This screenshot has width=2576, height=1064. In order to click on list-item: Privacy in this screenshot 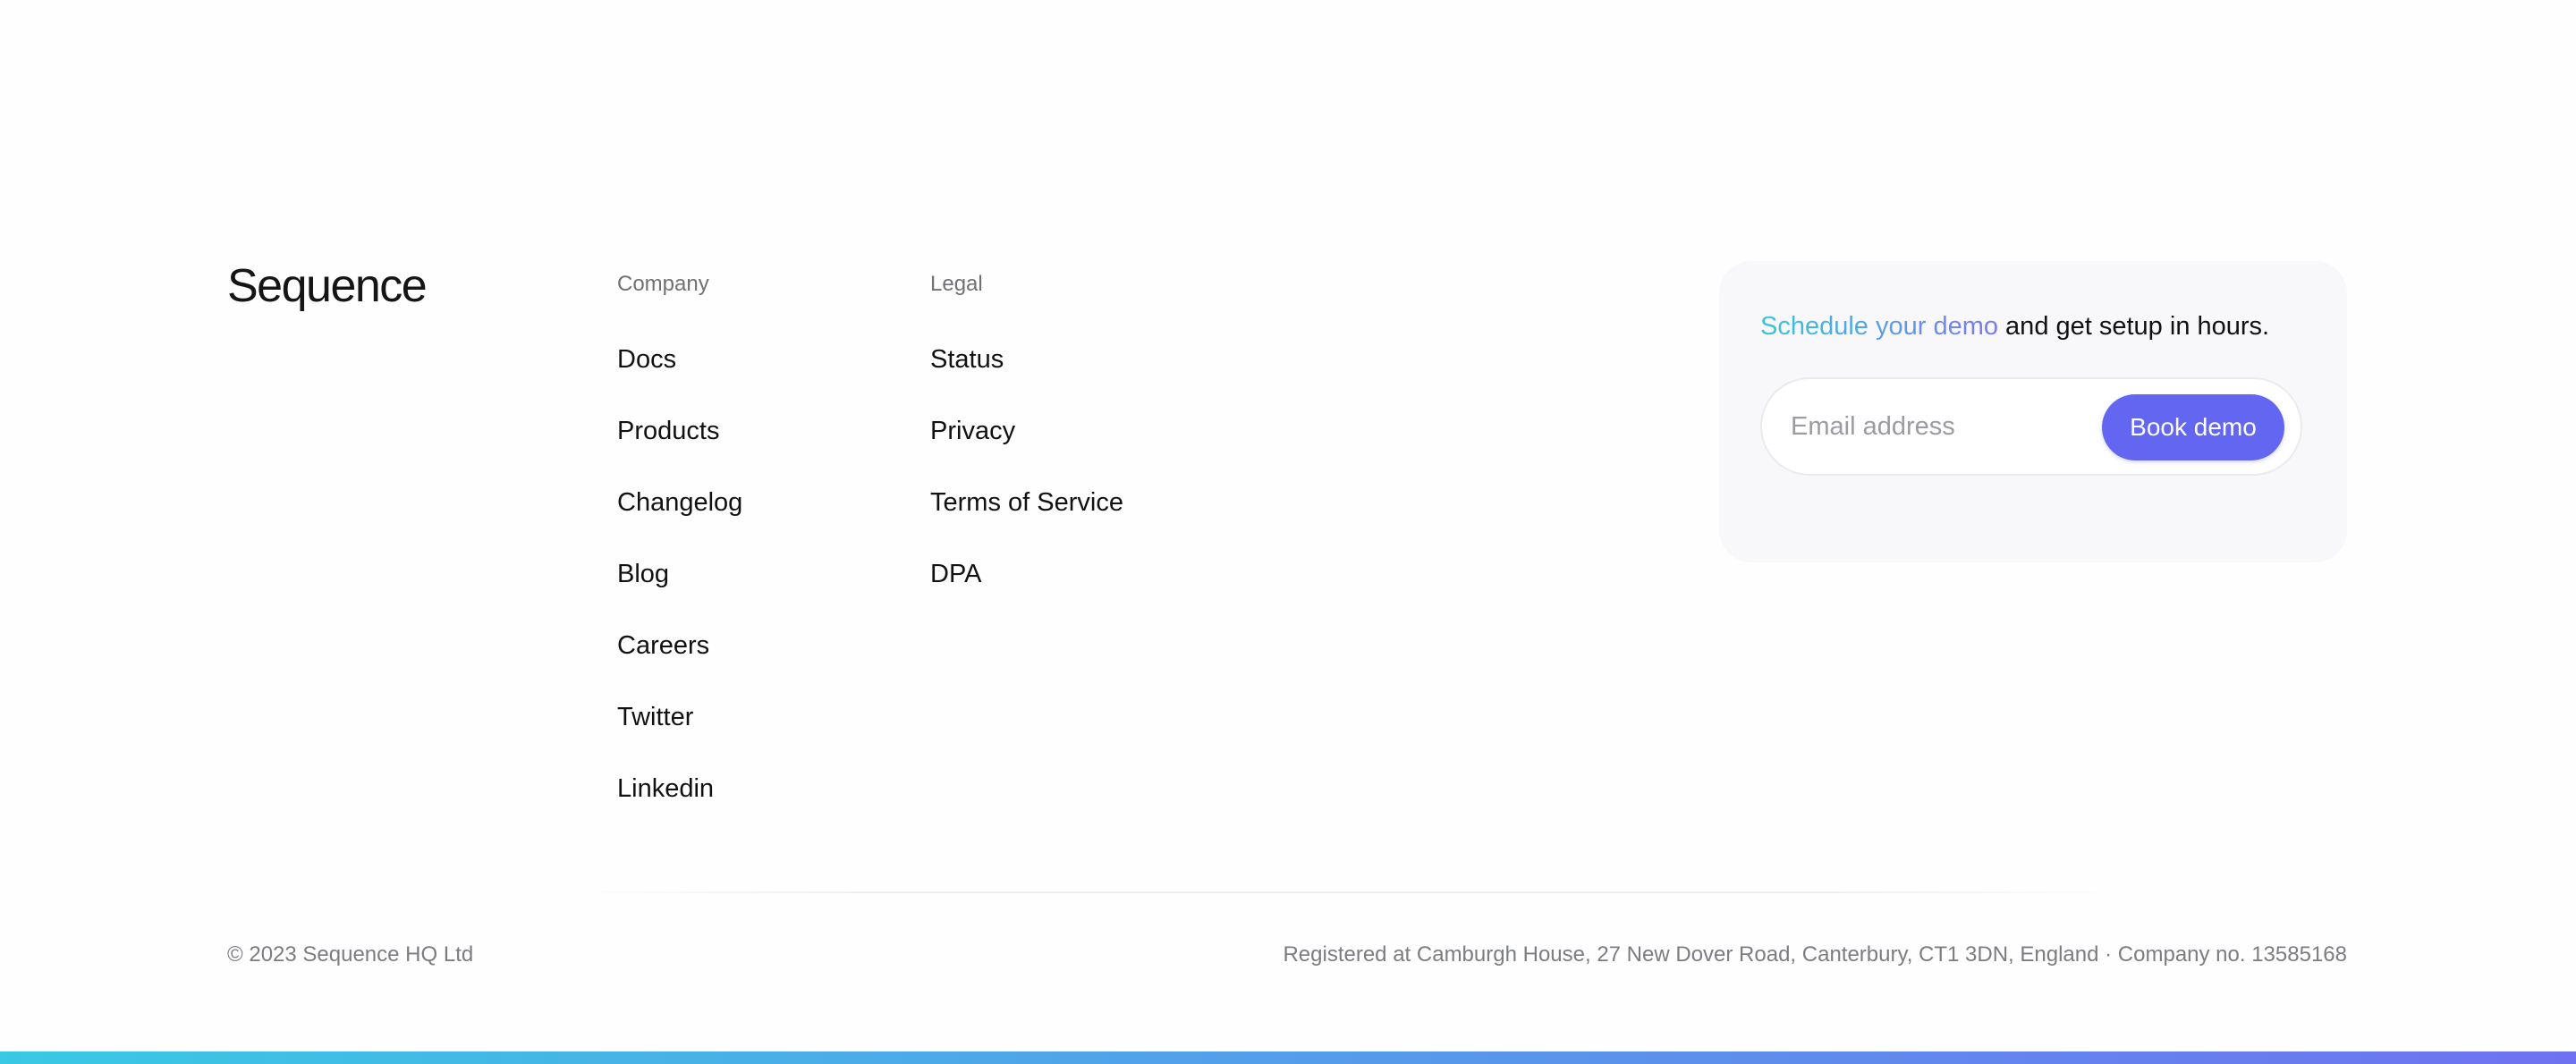, I will do `click(1026, 449)`.